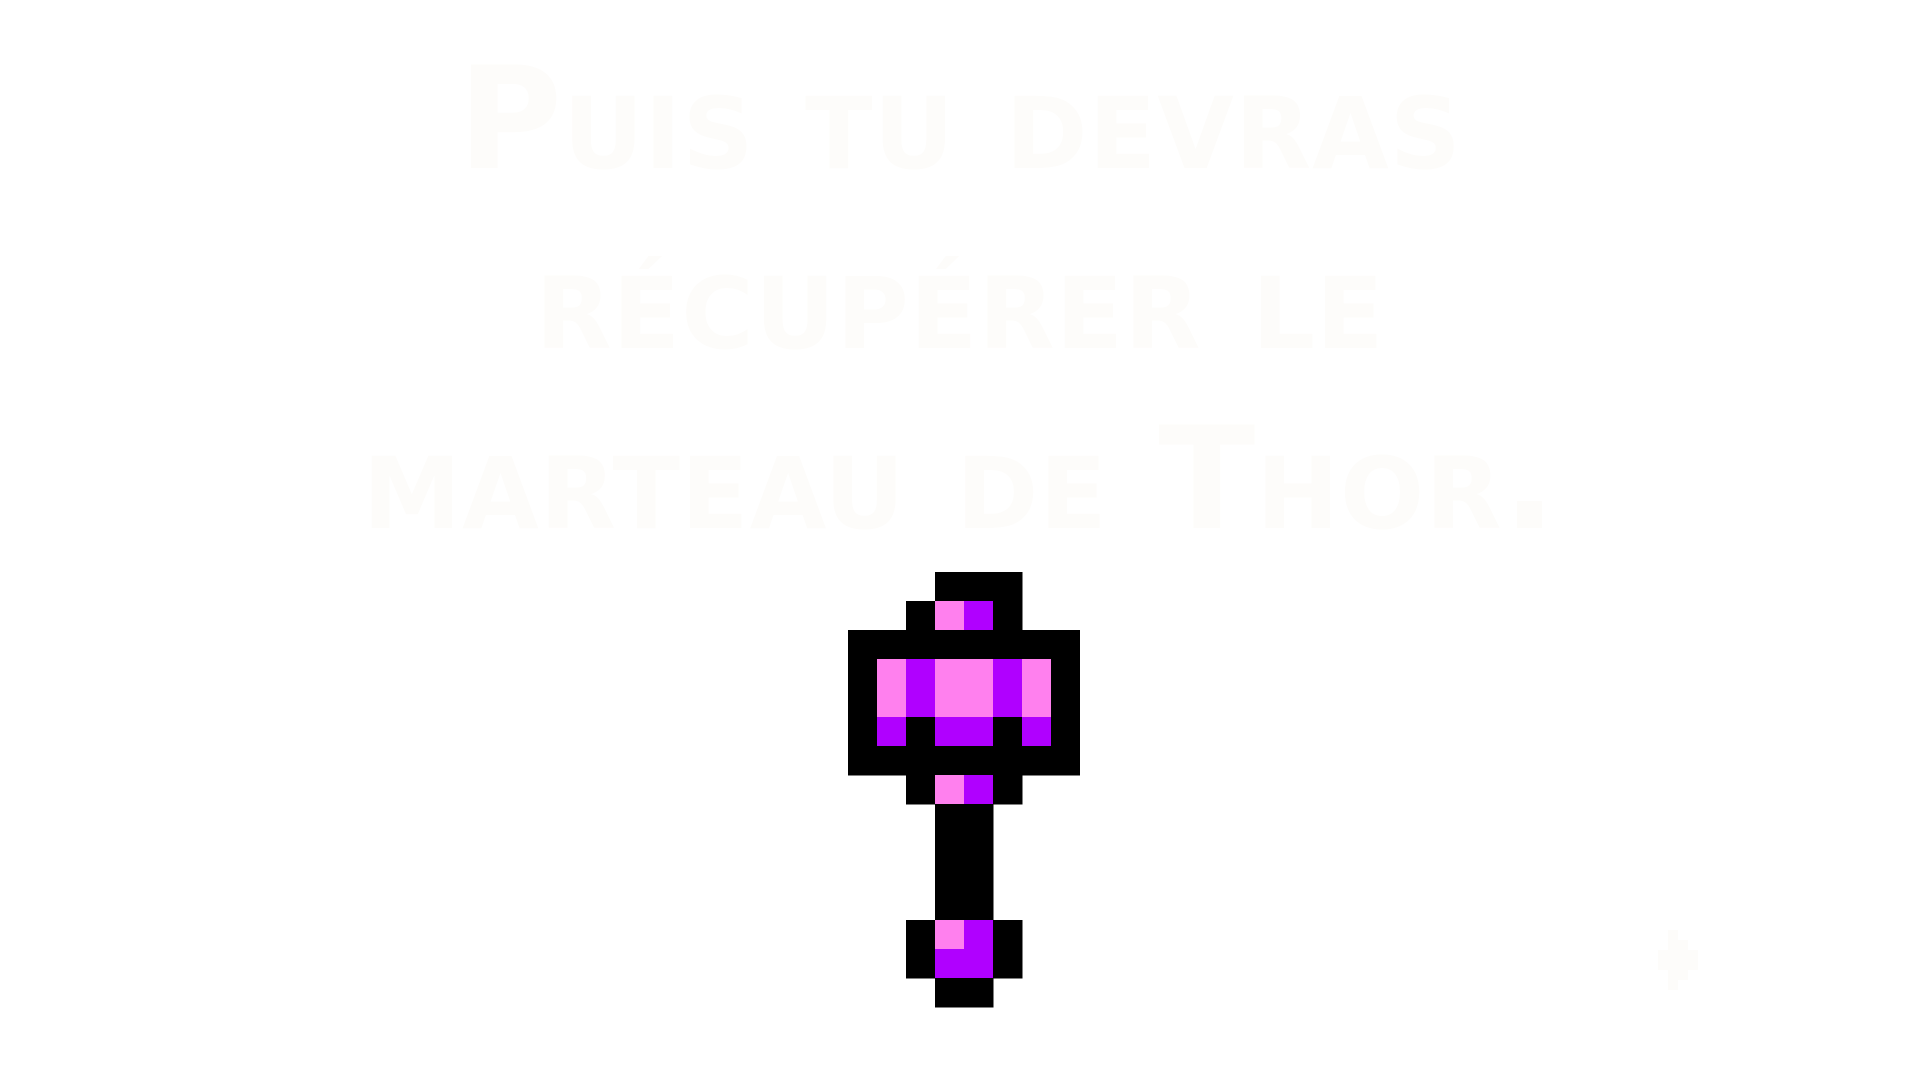  Describe the element at coordinates (960, 479) in the screenshot. I see `dialogue-line-3: marteau de Thor.` at that location.